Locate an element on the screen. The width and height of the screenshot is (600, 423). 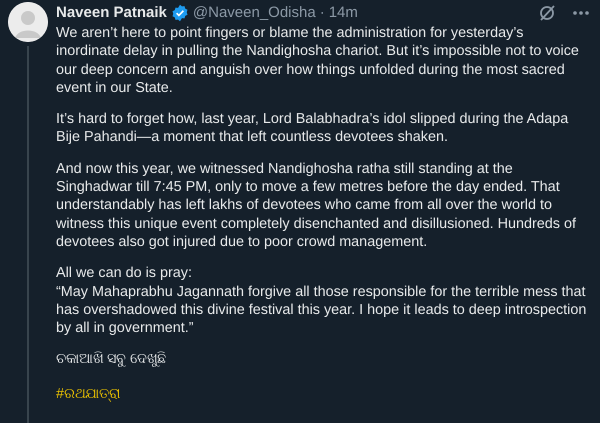
avatar-placeholder is located at coordinates (28, 22).